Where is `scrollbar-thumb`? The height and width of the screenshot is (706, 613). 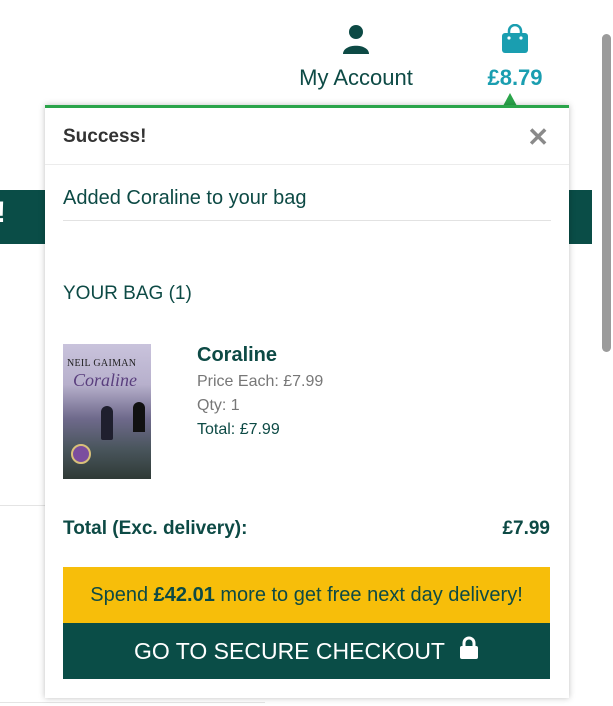
scrollbar-thumb is located at coordinates (606, 193).